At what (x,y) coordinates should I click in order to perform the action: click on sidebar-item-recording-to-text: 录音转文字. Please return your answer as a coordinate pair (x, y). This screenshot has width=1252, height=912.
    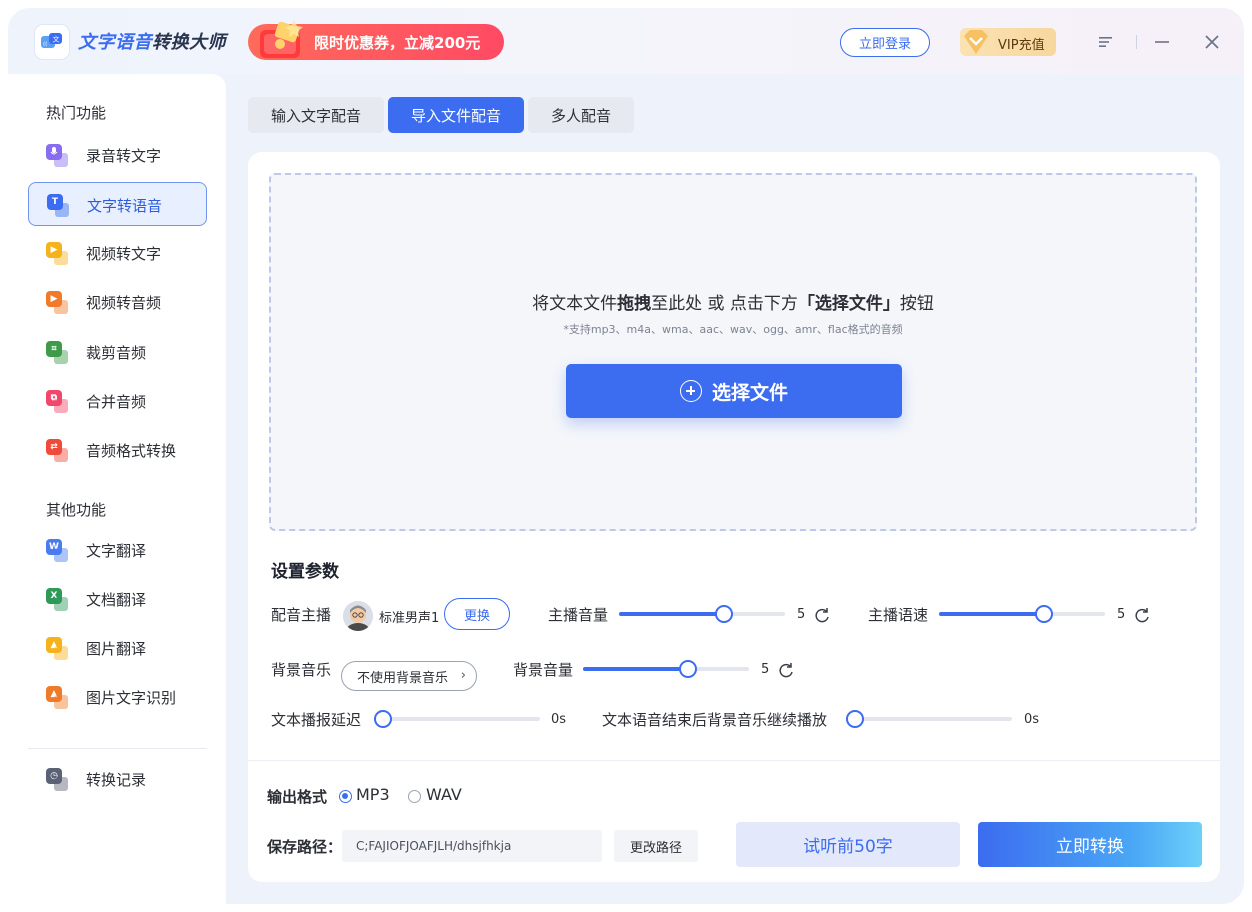
    Looking at the image, I should click on (117, 155).